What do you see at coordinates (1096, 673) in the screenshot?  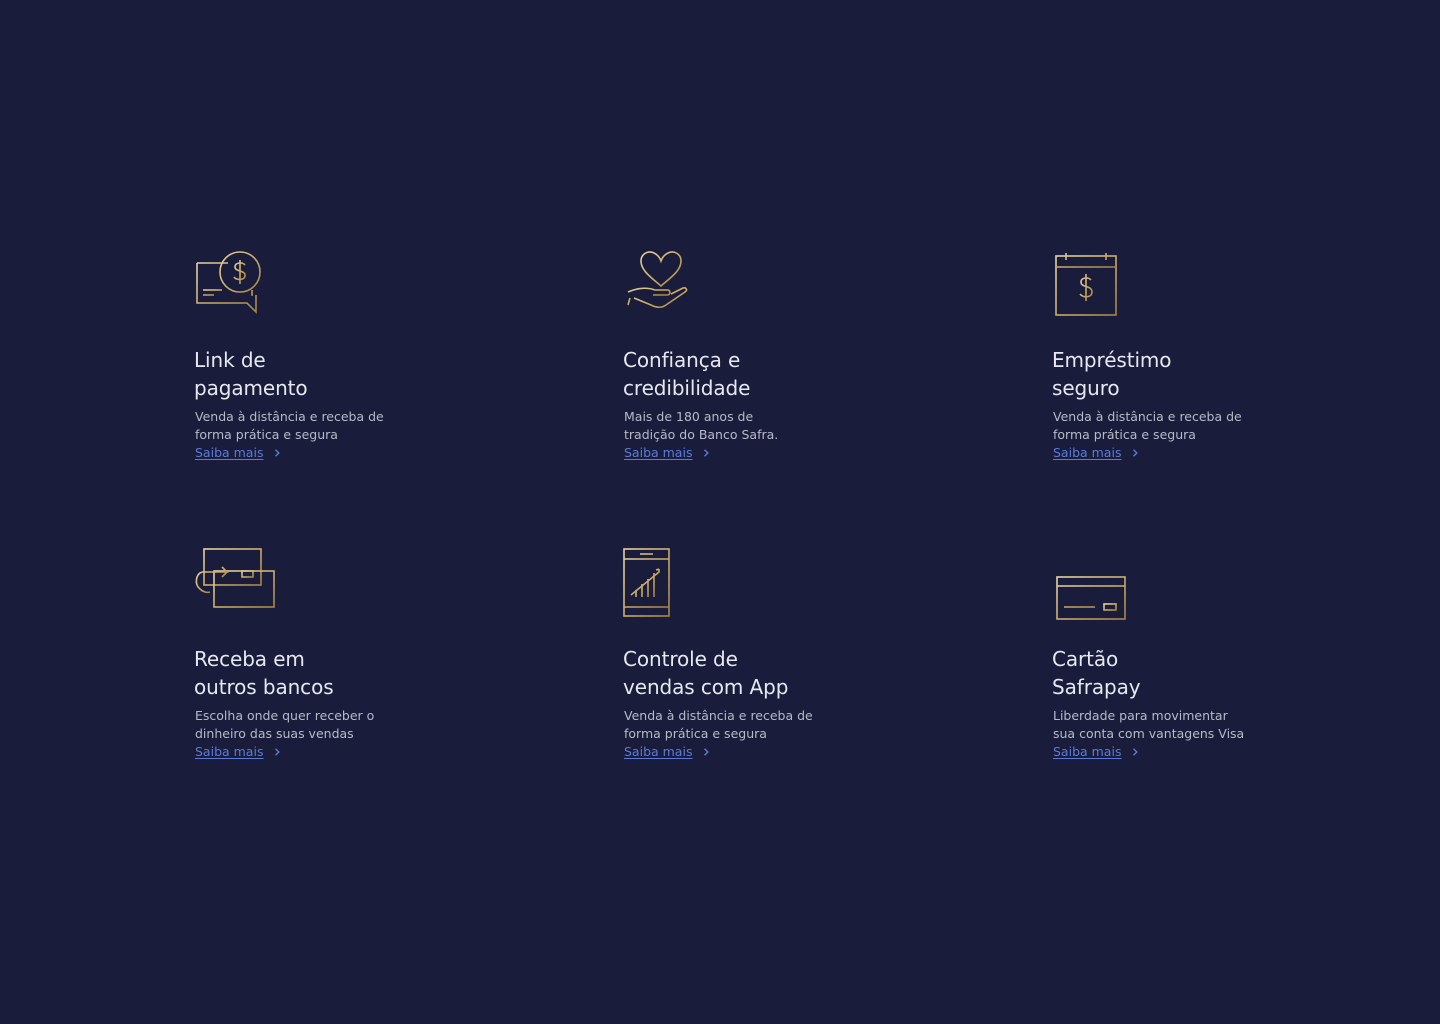 I see `feature-title: Cartão Safrapay` at bounding box center [1096, 673].